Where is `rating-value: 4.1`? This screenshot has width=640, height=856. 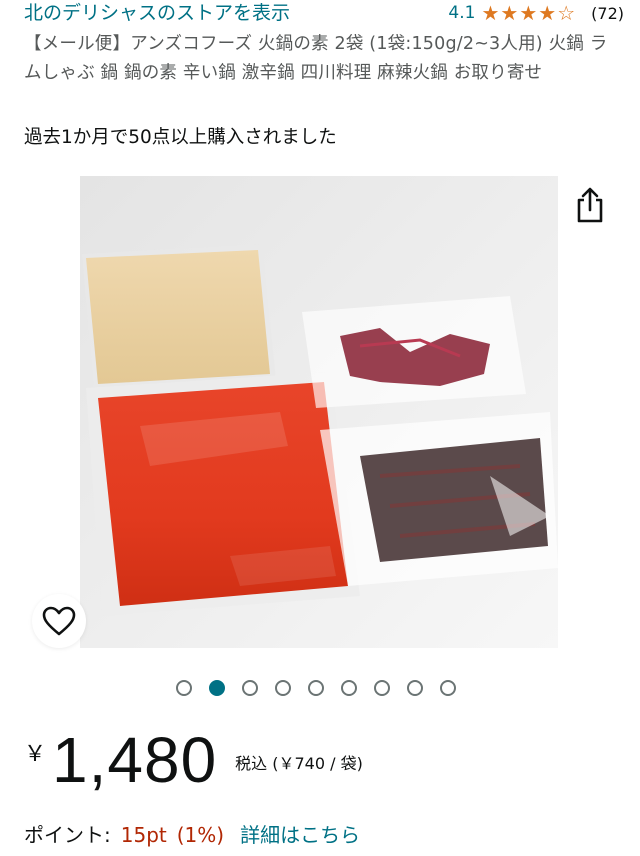
rating-value: 4.1 is located at coordinates (462, 13).